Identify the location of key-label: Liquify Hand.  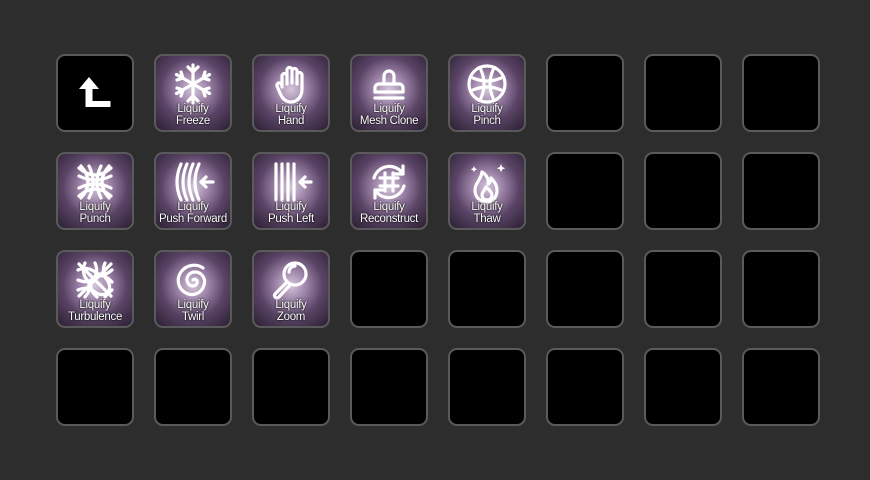
(291, 115).